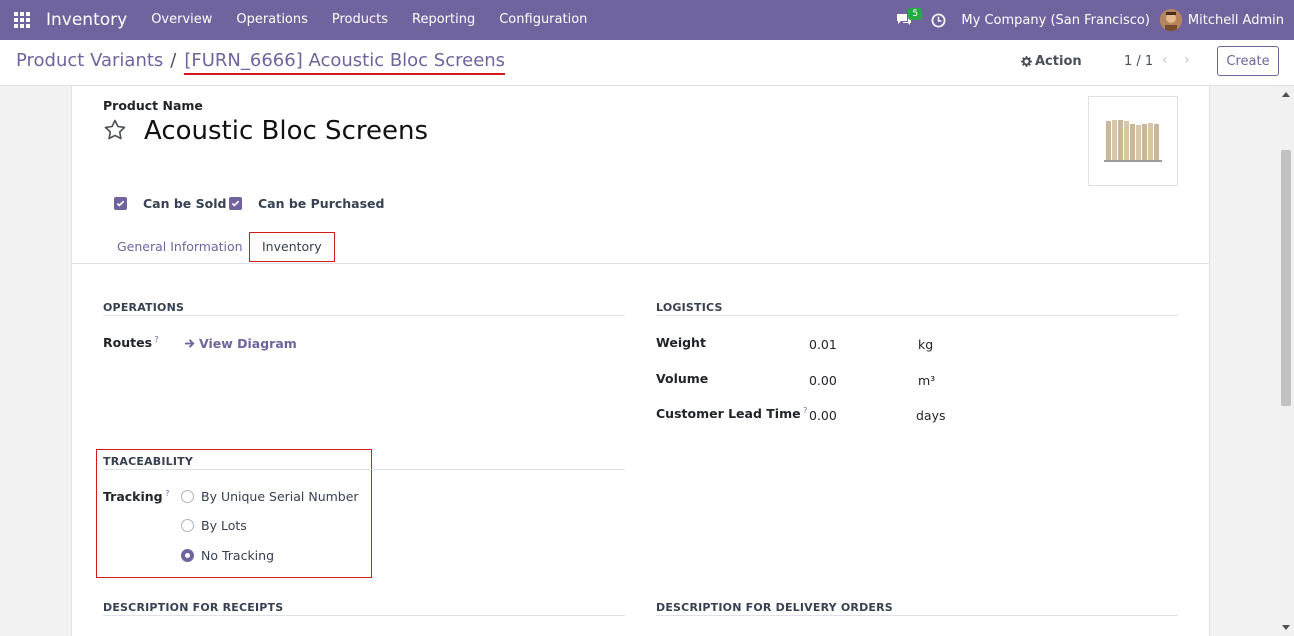  What do you see at coordinates (153, 105) in the screenshot?
I see `product-name-label: Product Name` at bounding box center [153, 105].